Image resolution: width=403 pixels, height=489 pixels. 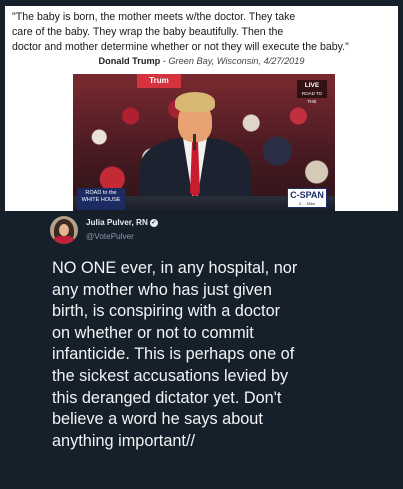 What do you see at coordinates (236, 61) in the screenshot?
I see `quote-location-date: Green Bay, Wisconsin, 4/27/2019` at bounding box center [236, 61].